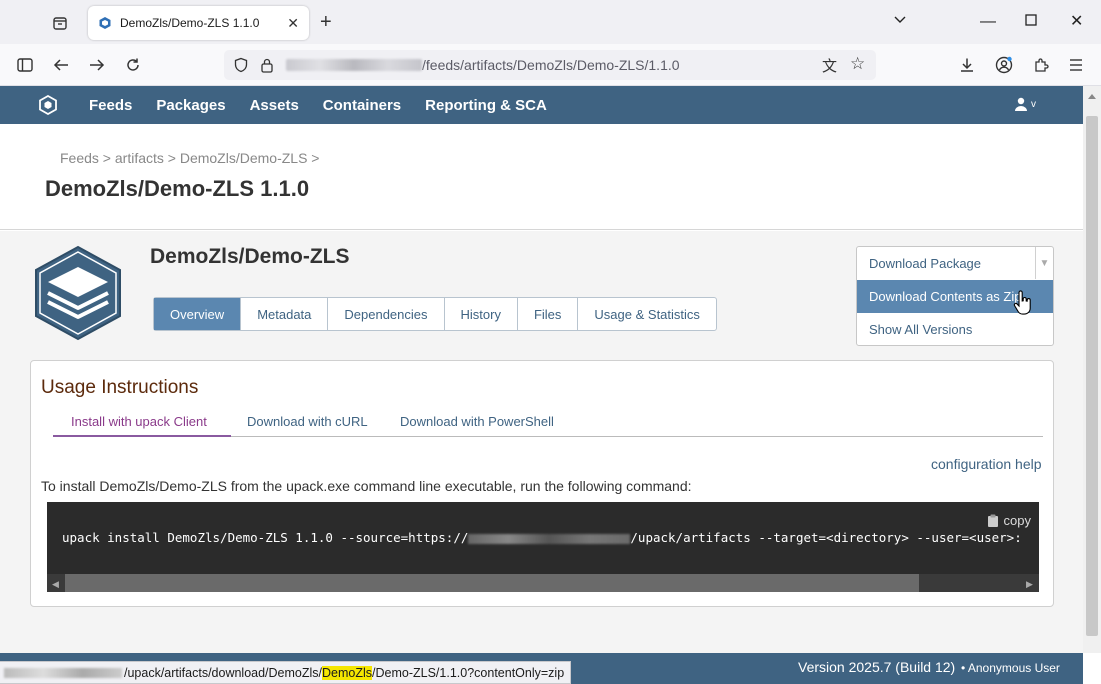 The height and width of the screenshot is (684, 1101). I want to click on tab-overflow-icon, so click(900, 22).